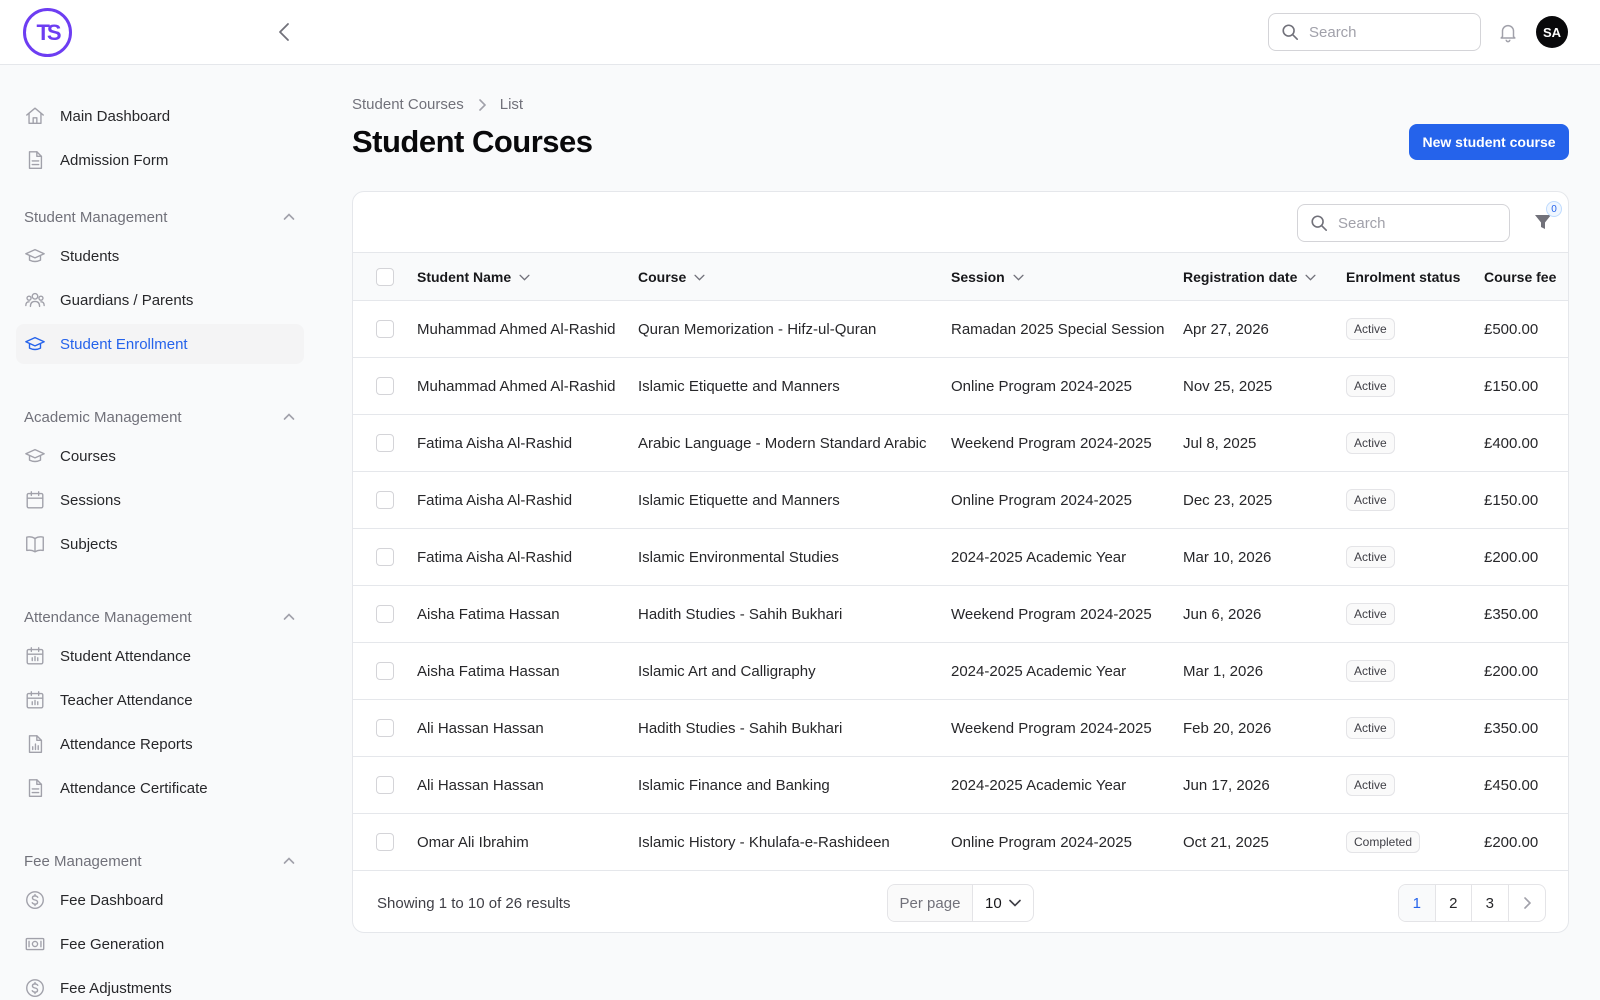 Image resolution: width=1600 pixels, height=1000 pixels. What do you see at coordinates (1051, 614) in the screenshot?
I see `cell-session: Weekend Program 2024-2025` at bounding box center [1051, 614].